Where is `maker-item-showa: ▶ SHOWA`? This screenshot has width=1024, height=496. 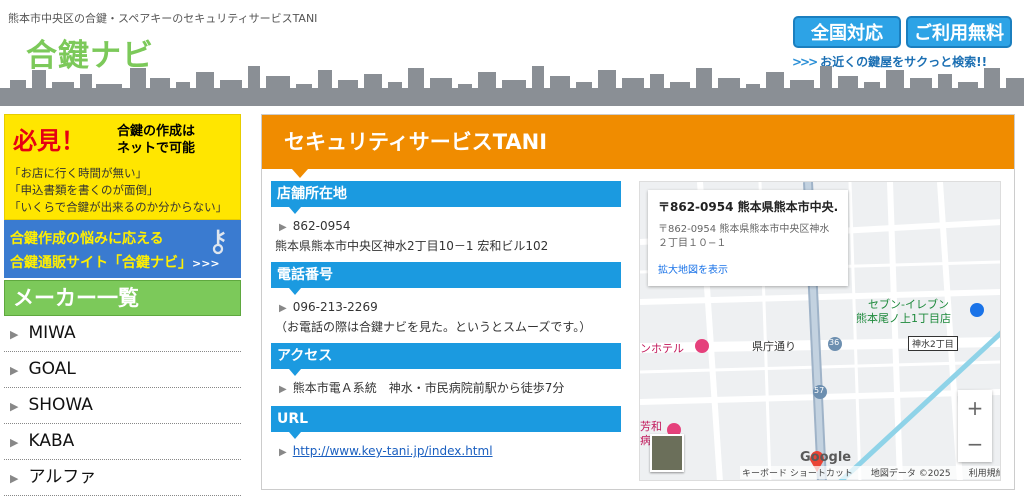 maker-item-showa: ▶ SHOWA is located at coordinates (122, 406).